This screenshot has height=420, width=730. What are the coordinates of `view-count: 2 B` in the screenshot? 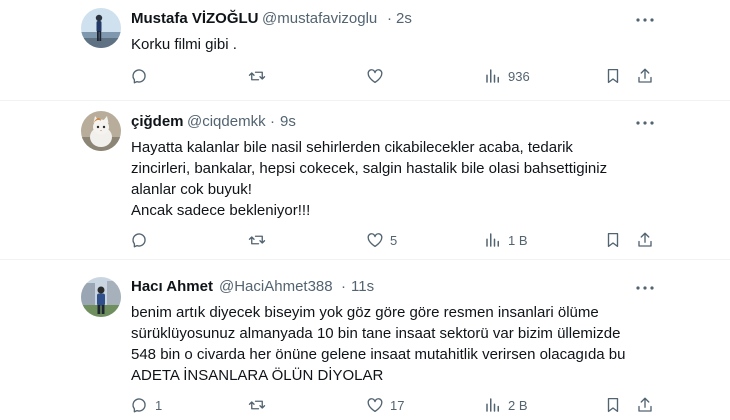 It's located at (518, 405).